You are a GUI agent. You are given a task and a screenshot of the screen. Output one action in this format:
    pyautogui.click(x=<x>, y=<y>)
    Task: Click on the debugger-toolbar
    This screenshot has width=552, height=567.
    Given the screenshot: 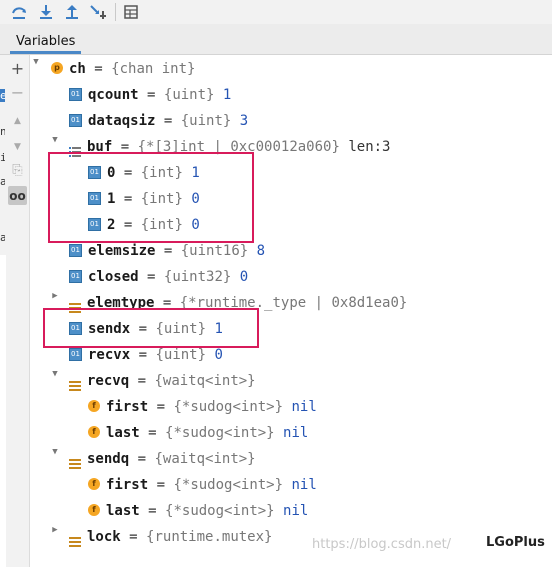 What is the action you would take?
    pyautogui.click(x=276, y=12)
    